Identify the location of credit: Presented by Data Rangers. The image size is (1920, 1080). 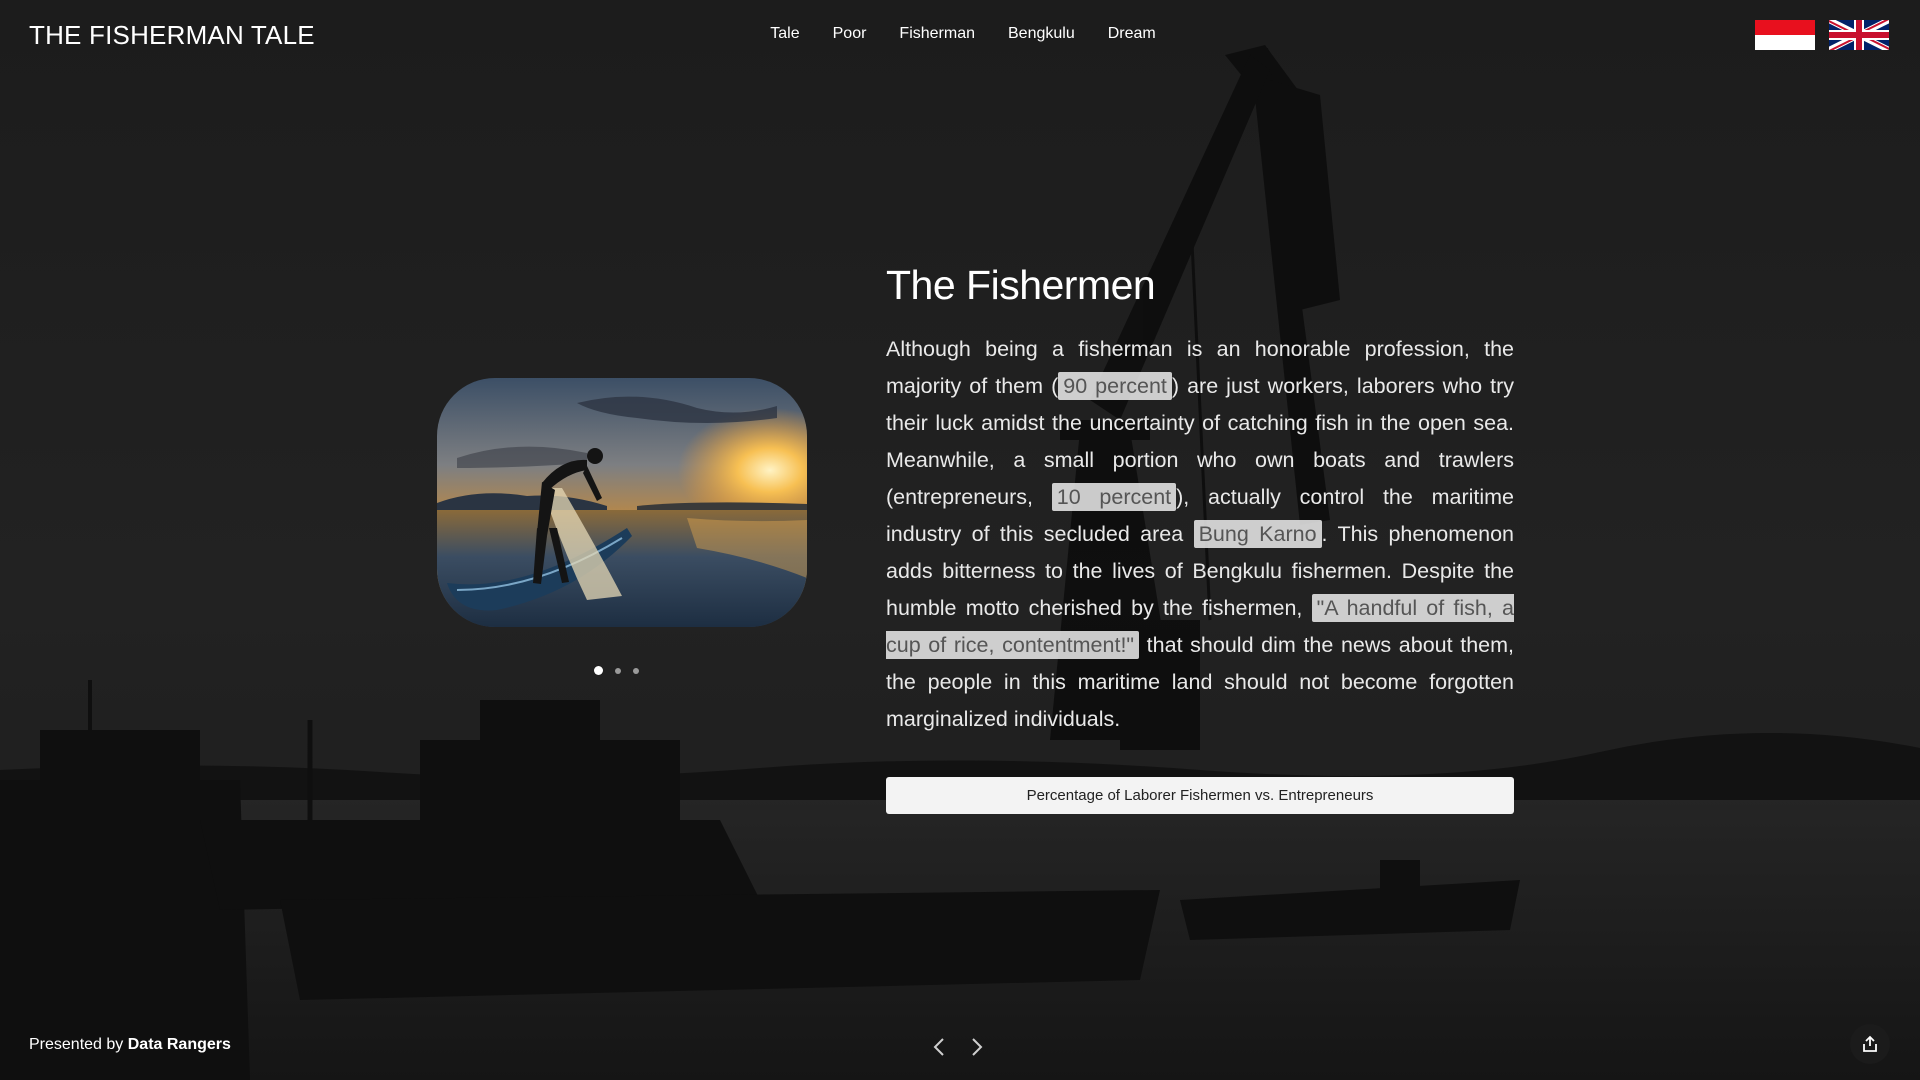
(130, 1045).